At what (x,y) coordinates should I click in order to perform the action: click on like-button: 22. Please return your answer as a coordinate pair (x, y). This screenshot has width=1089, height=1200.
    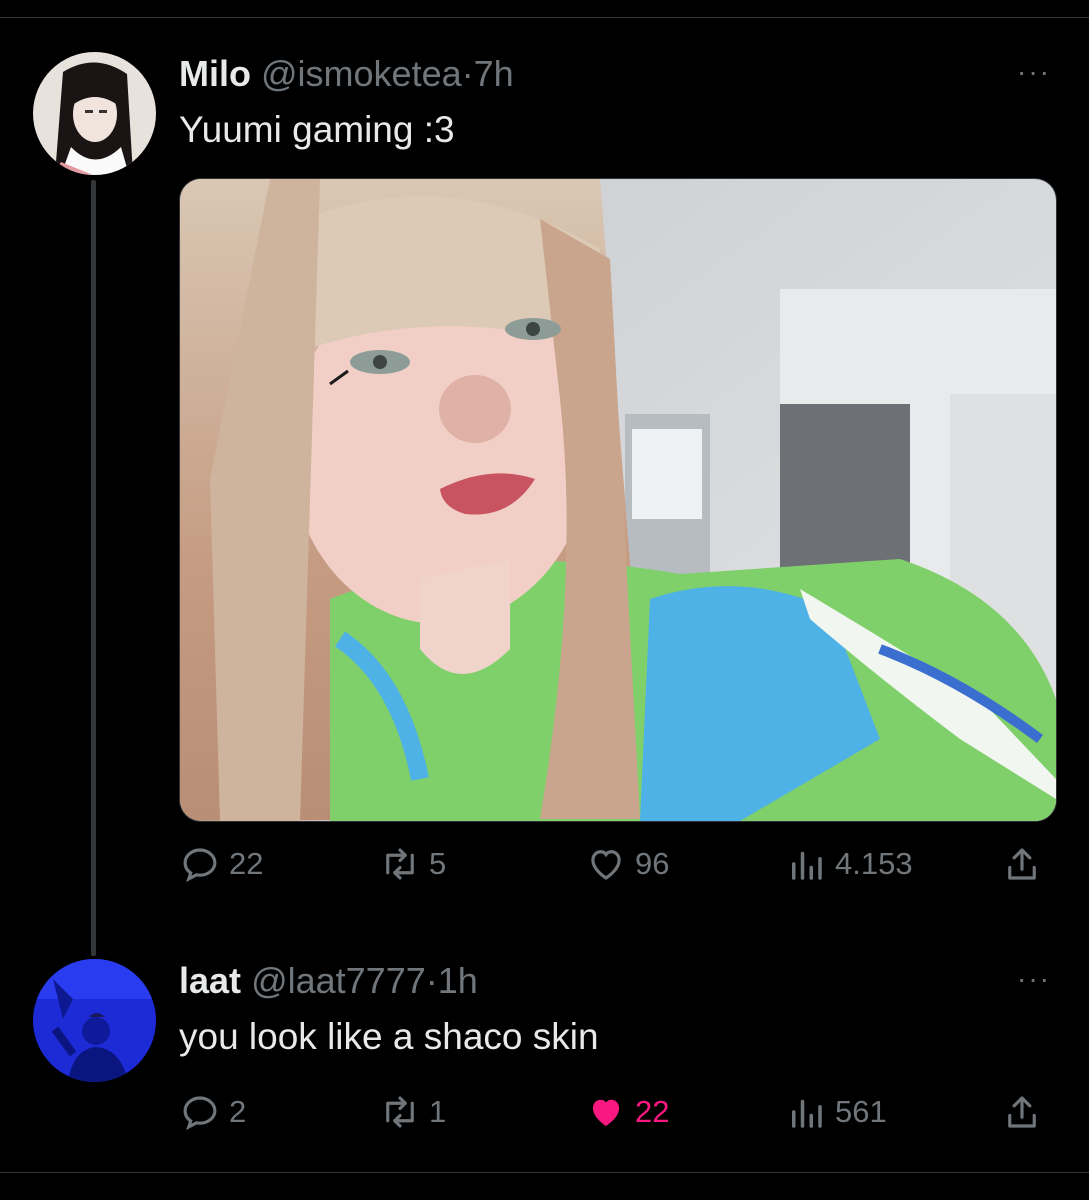
    Looking at the image, I should click on (627, 1112).